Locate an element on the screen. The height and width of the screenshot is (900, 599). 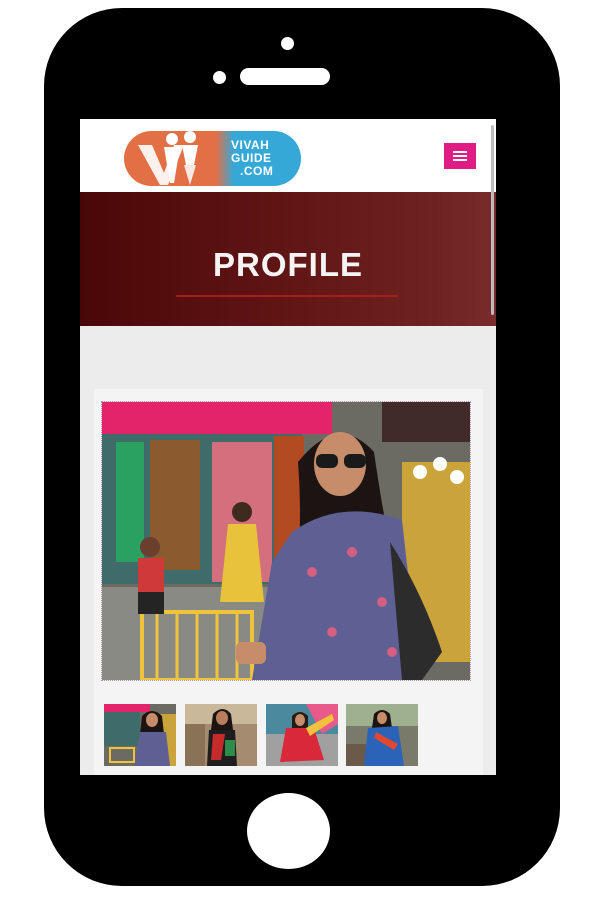
earpiece-speaker-icon is located at coordinates (285, 76).